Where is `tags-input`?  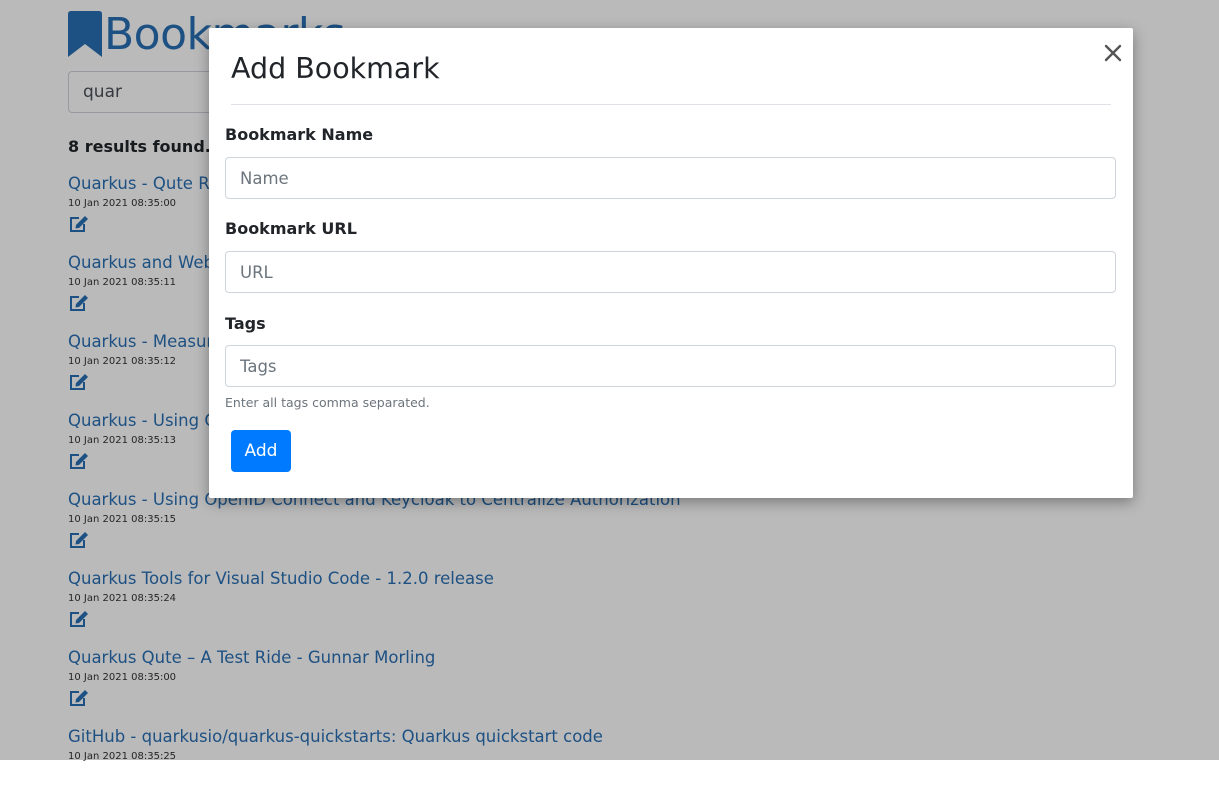
tags-input is located at coordinates (670, 366).